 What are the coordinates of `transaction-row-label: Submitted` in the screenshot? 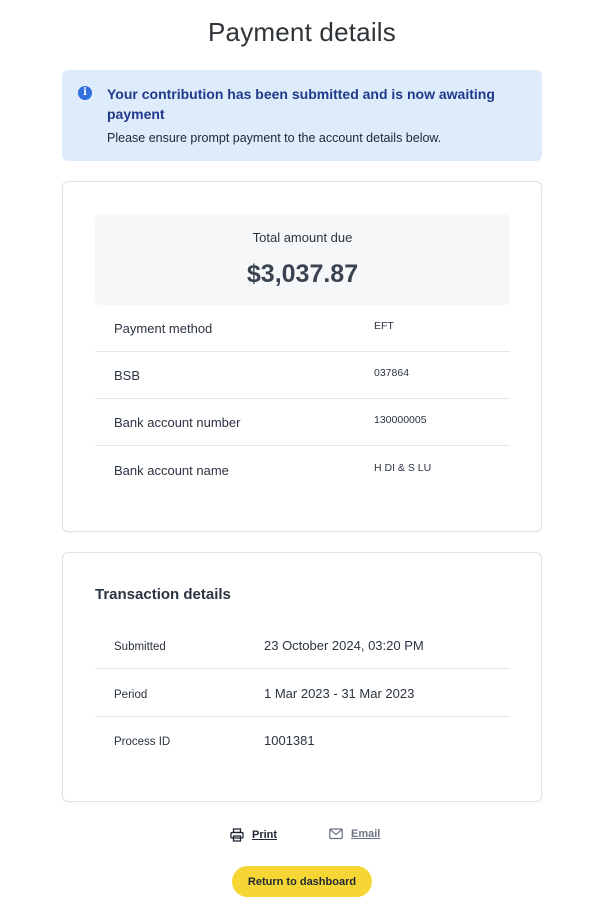 It's located at (140, 647).